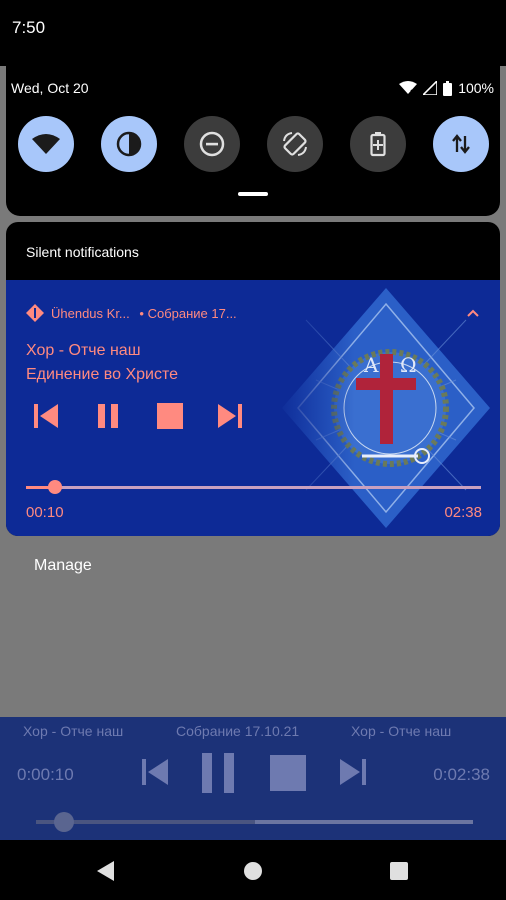 The width and height of the screenshot is (506, 900). I want to click on manage-button: Manage, so click(63, 566).